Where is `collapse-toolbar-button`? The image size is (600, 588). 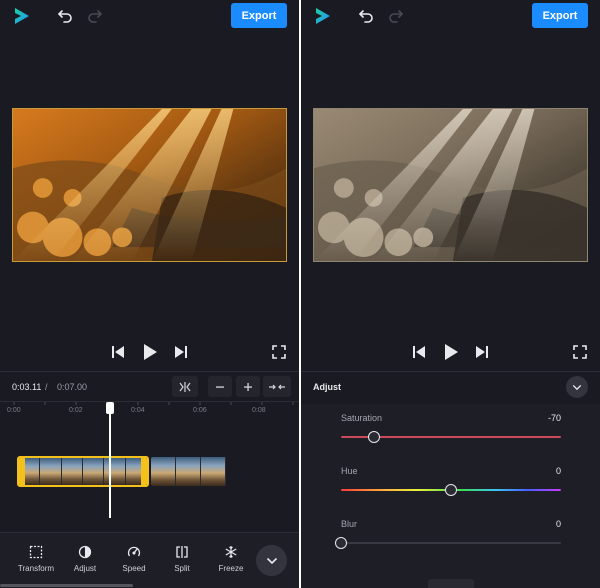 collapse-toolbar-button is located at coordinates (271, 560).